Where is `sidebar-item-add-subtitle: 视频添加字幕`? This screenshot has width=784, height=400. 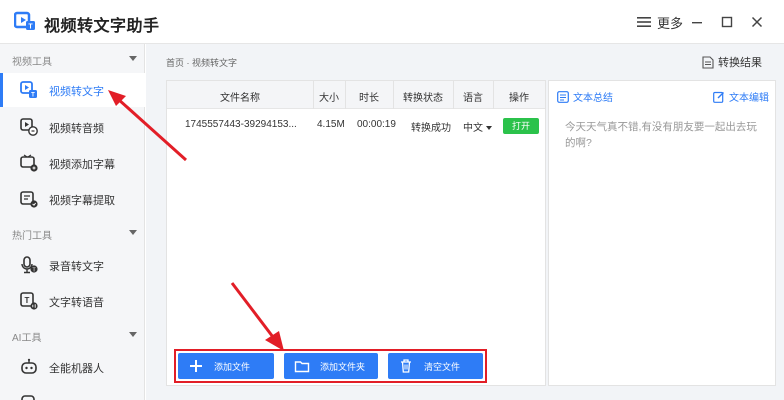 sidebar-item-add-subtitle: 视频添加字幕 is located at coordinates (72, 163).